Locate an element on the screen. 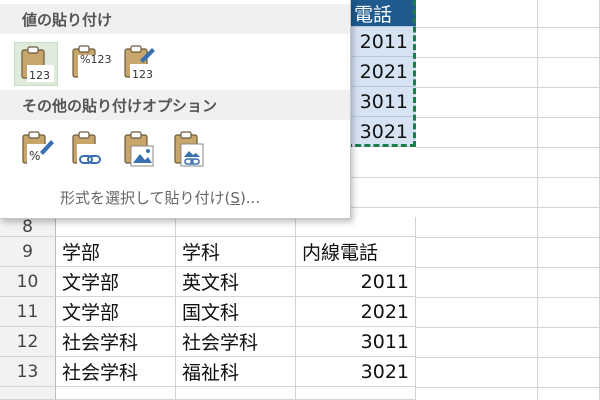 The image size is (600, 400). table-cell: 3021 is located at coordinates (356, 372).